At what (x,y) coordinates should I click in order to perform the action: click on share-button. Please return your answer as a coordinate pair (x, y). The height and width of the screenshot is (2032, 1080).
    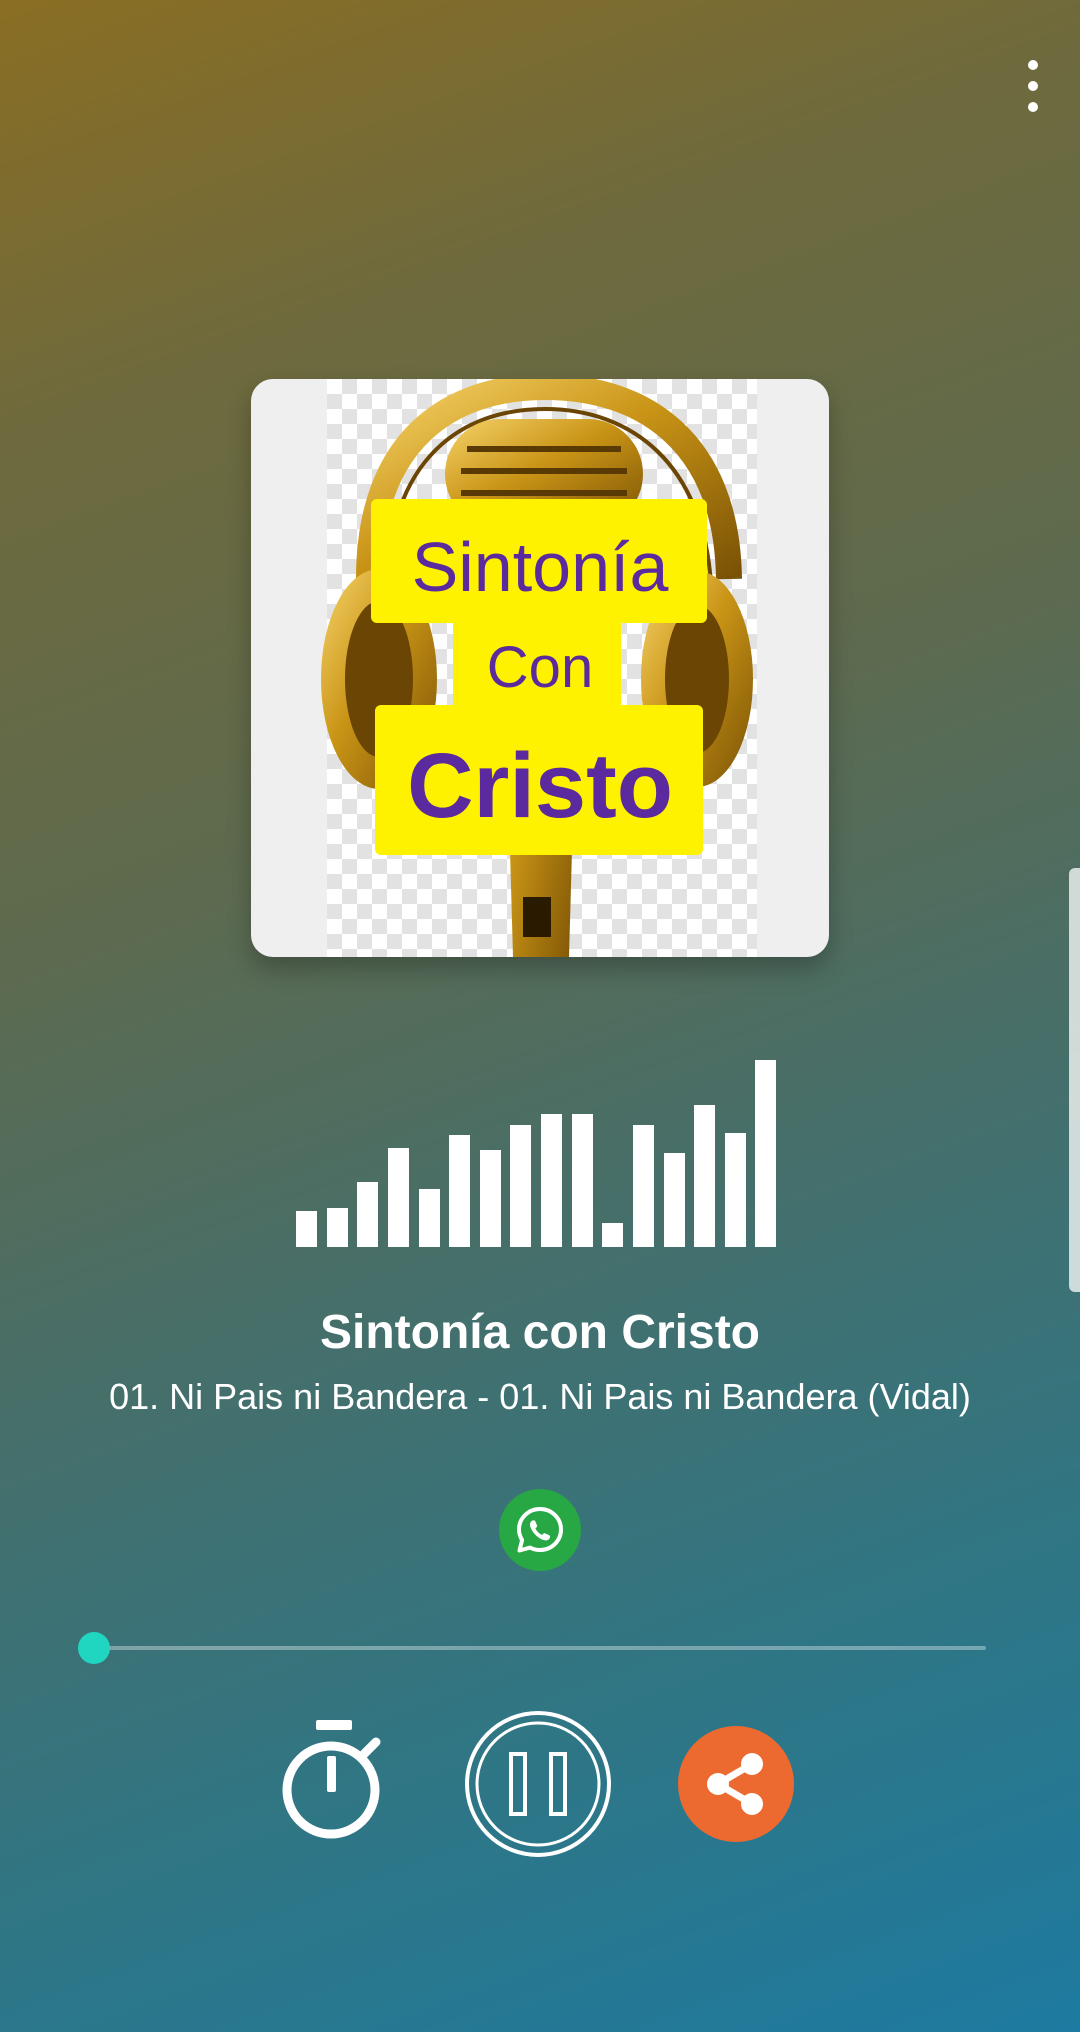
    Looking at the image, I should click on (736, 1784).